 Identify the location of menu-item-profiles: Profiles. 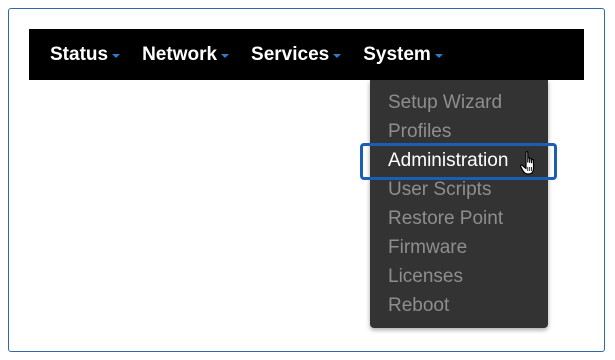
(419, 131).